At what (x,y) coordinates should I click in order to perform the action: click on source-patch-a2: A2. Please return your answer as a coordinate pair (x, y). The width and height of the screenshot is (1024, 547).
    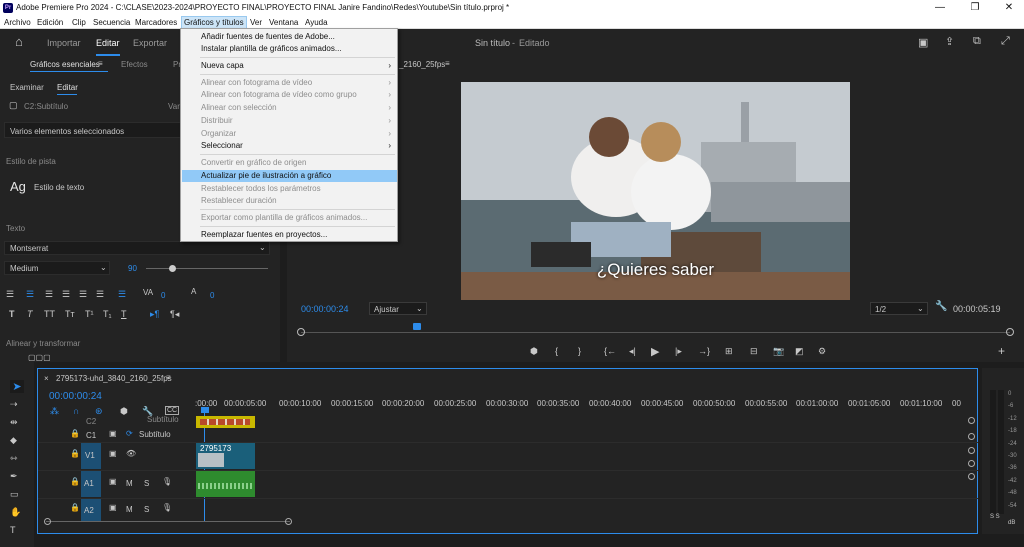
    Looking at the image, I should click on (91, 510).